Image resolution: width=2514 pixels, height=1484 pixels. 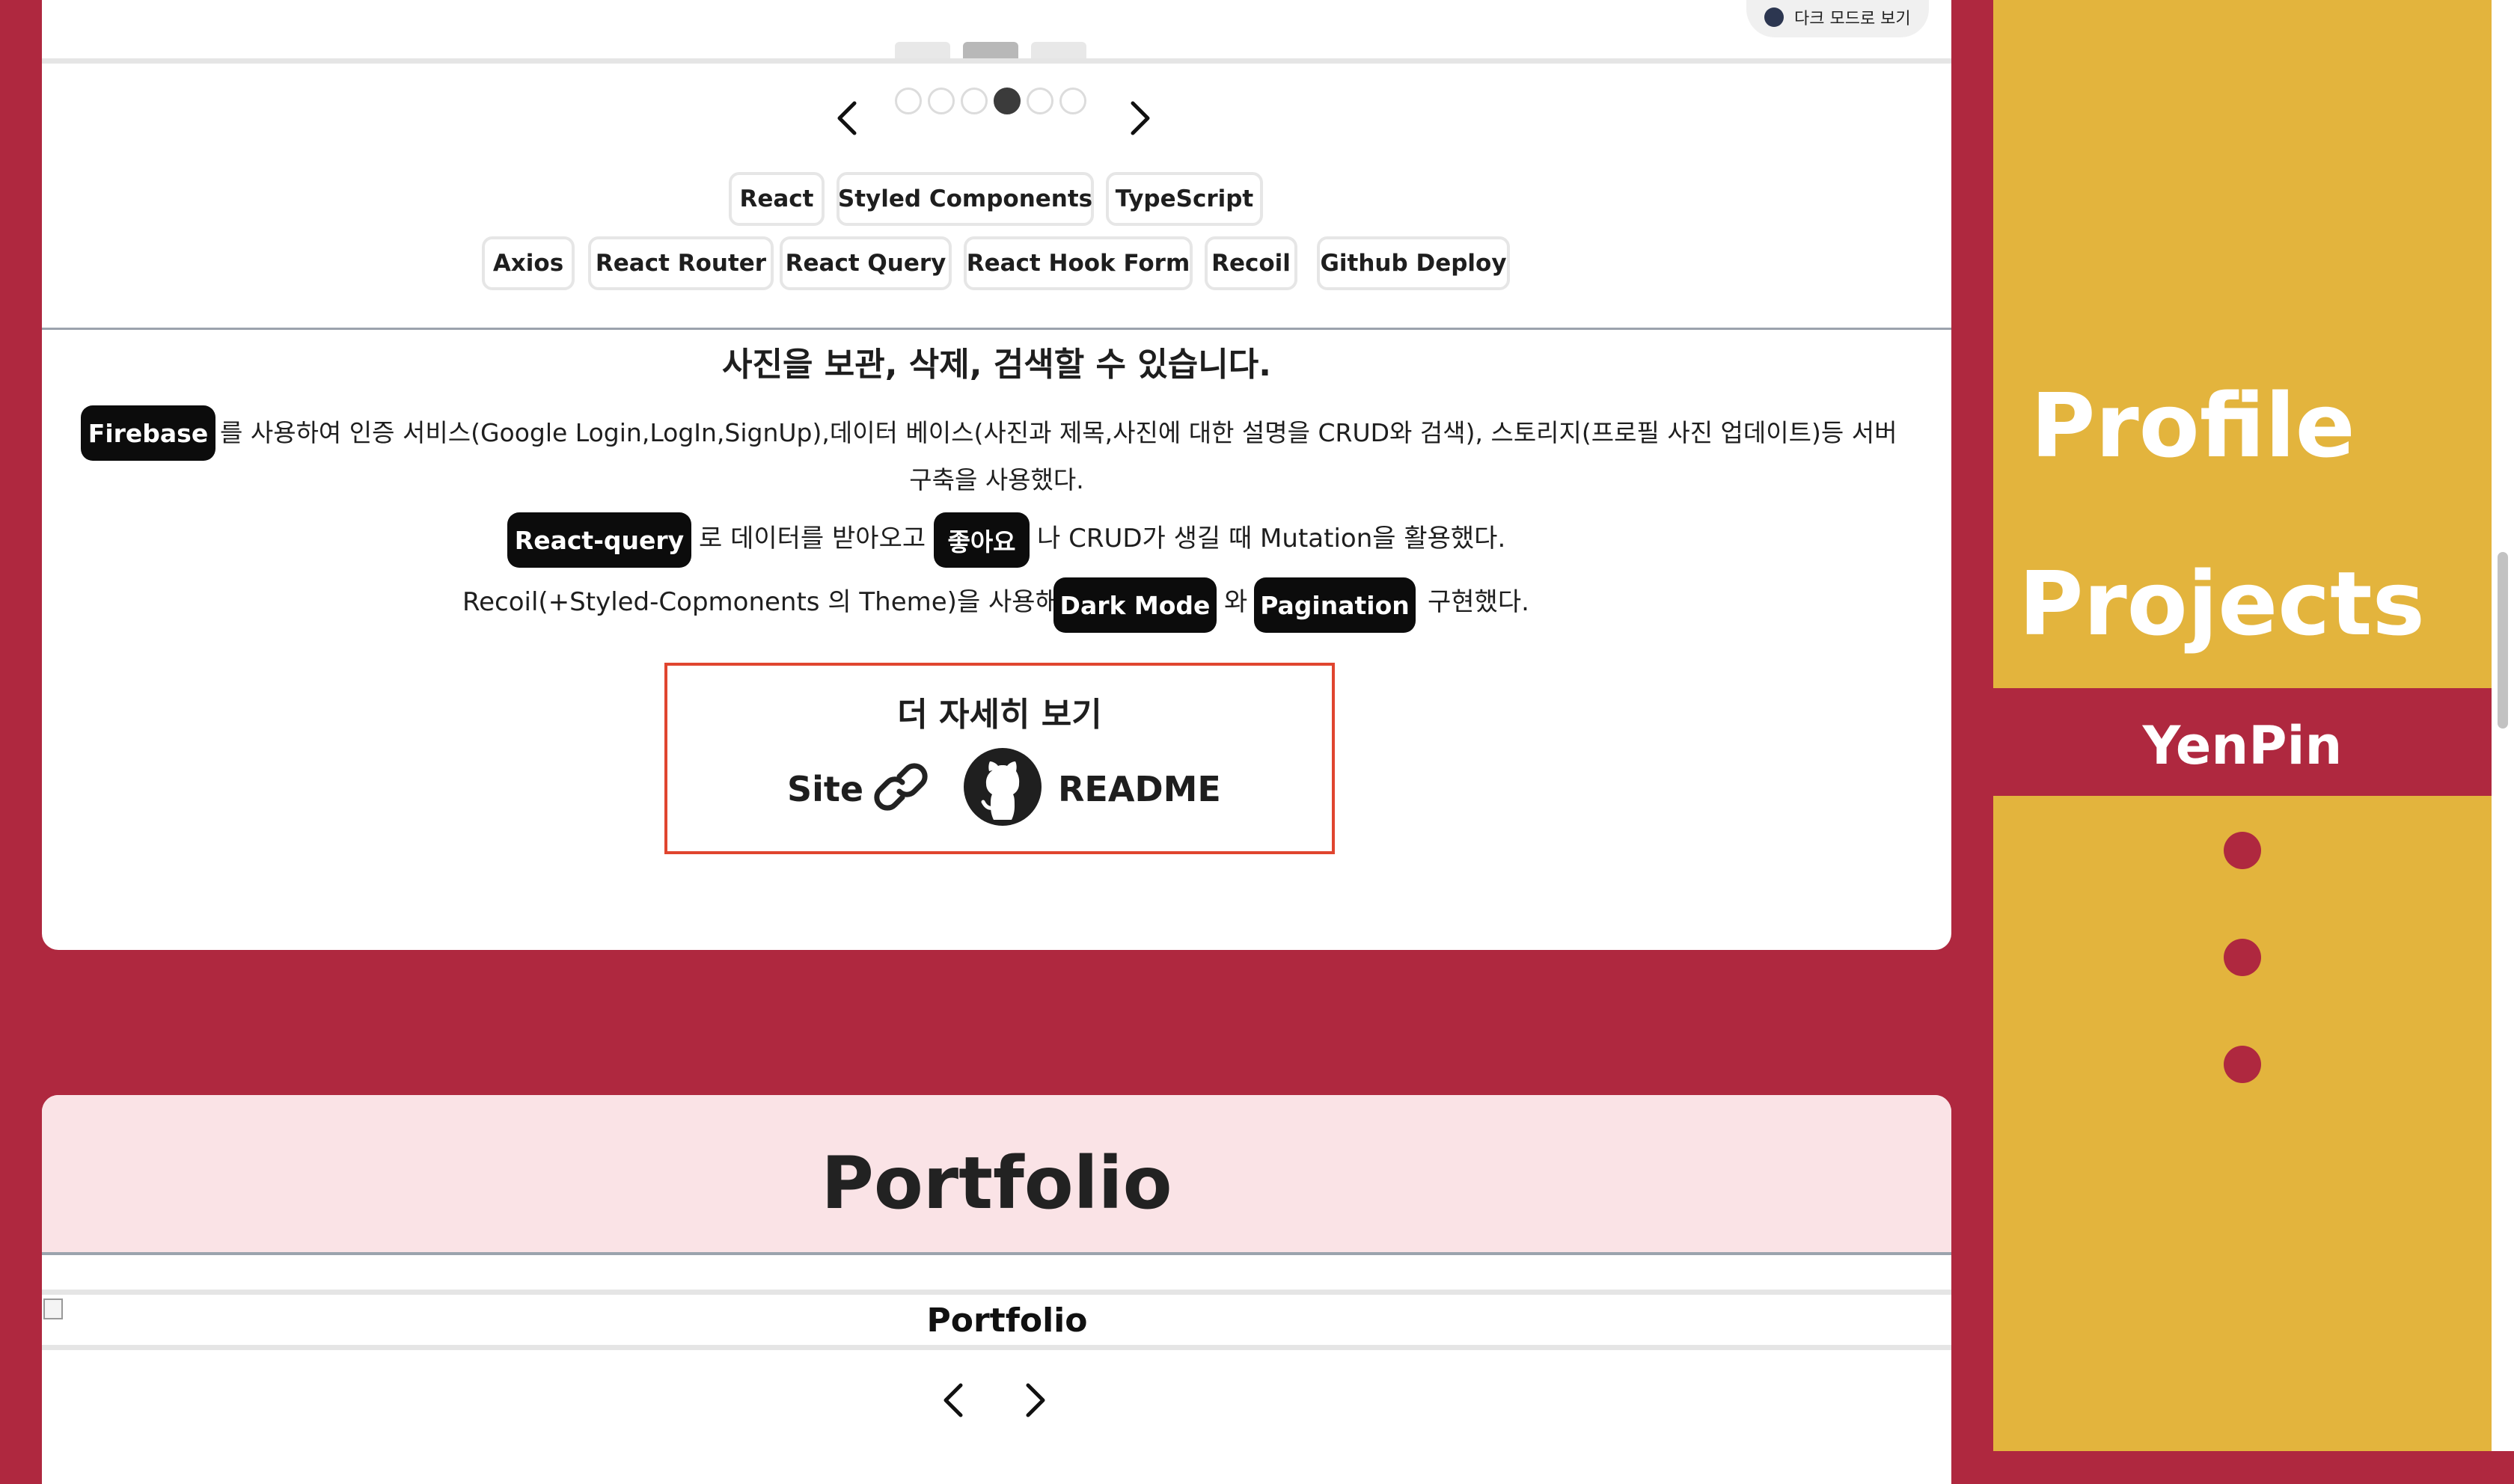 I want to click on tech-chip: TypeScript, so click(x=1184, y=199).